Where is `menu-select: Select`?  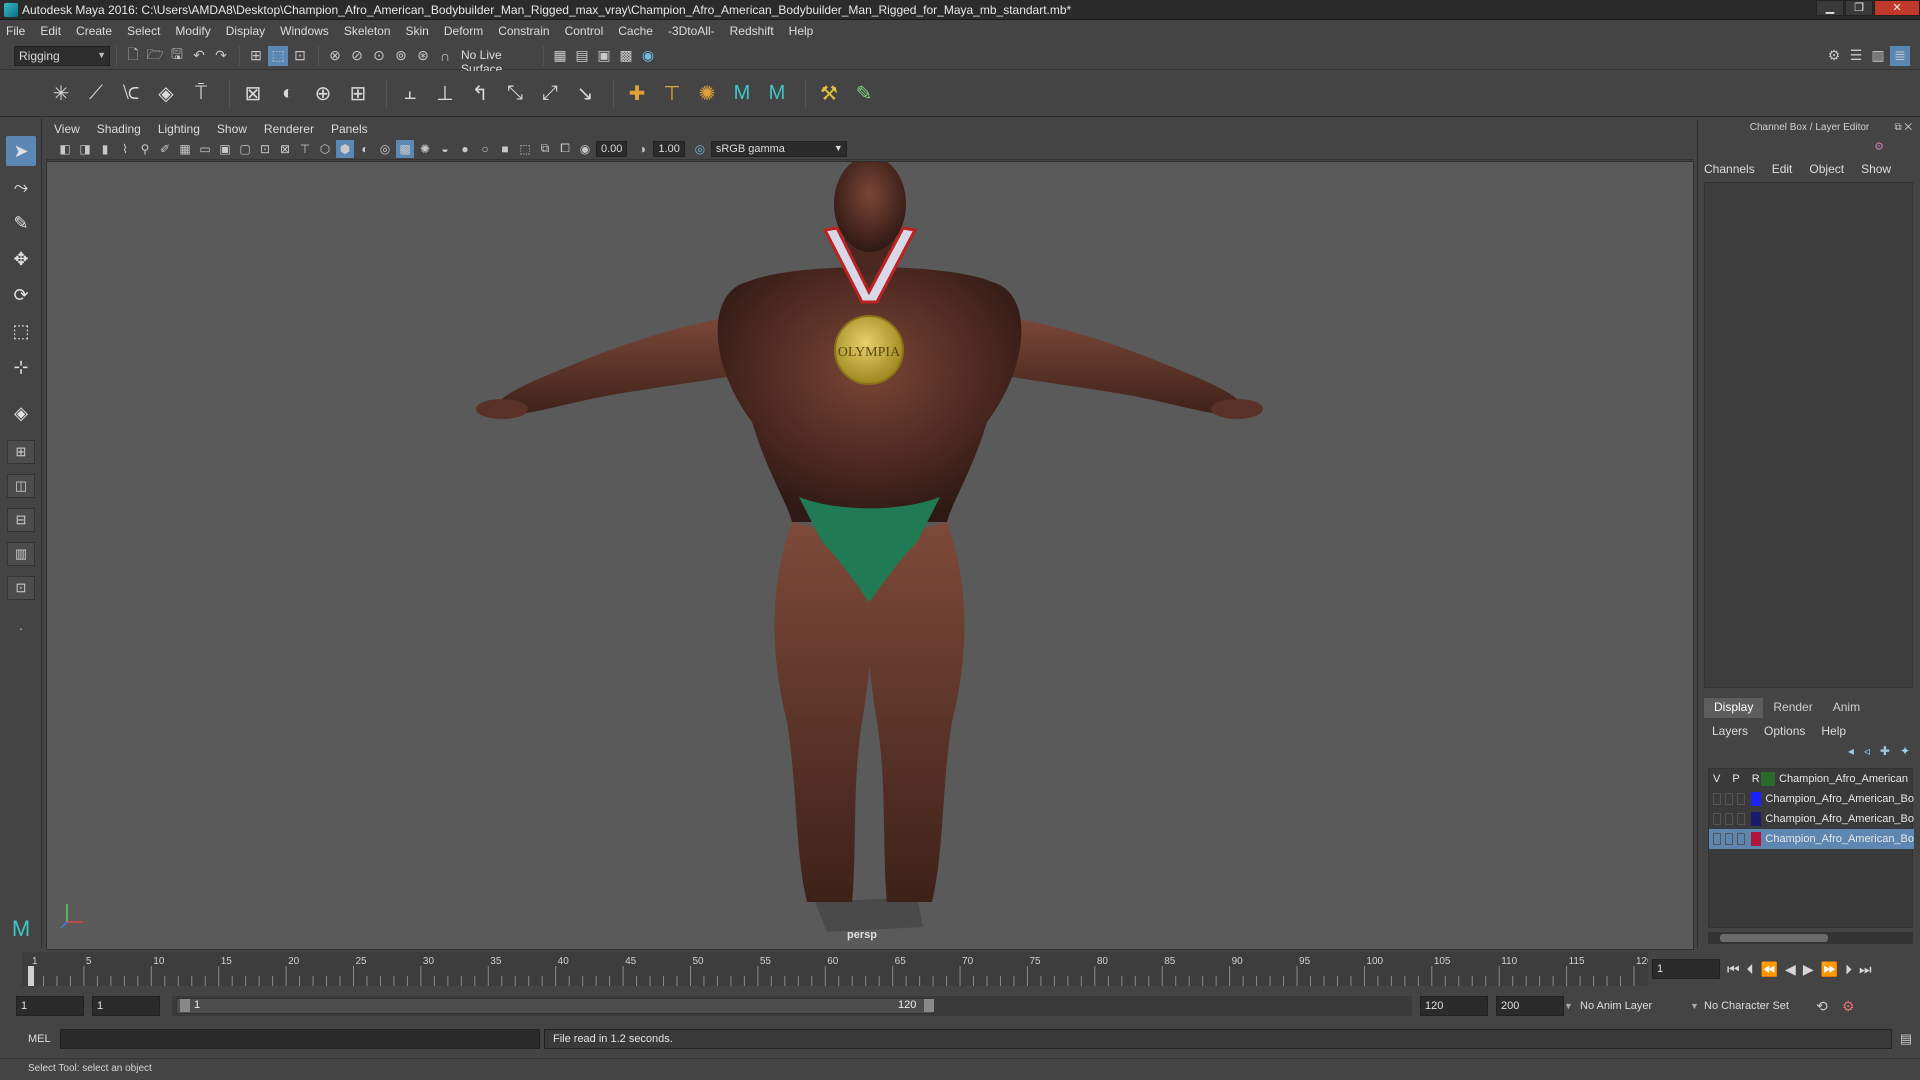
menu-select: Select is located at coordinates (143, 31).